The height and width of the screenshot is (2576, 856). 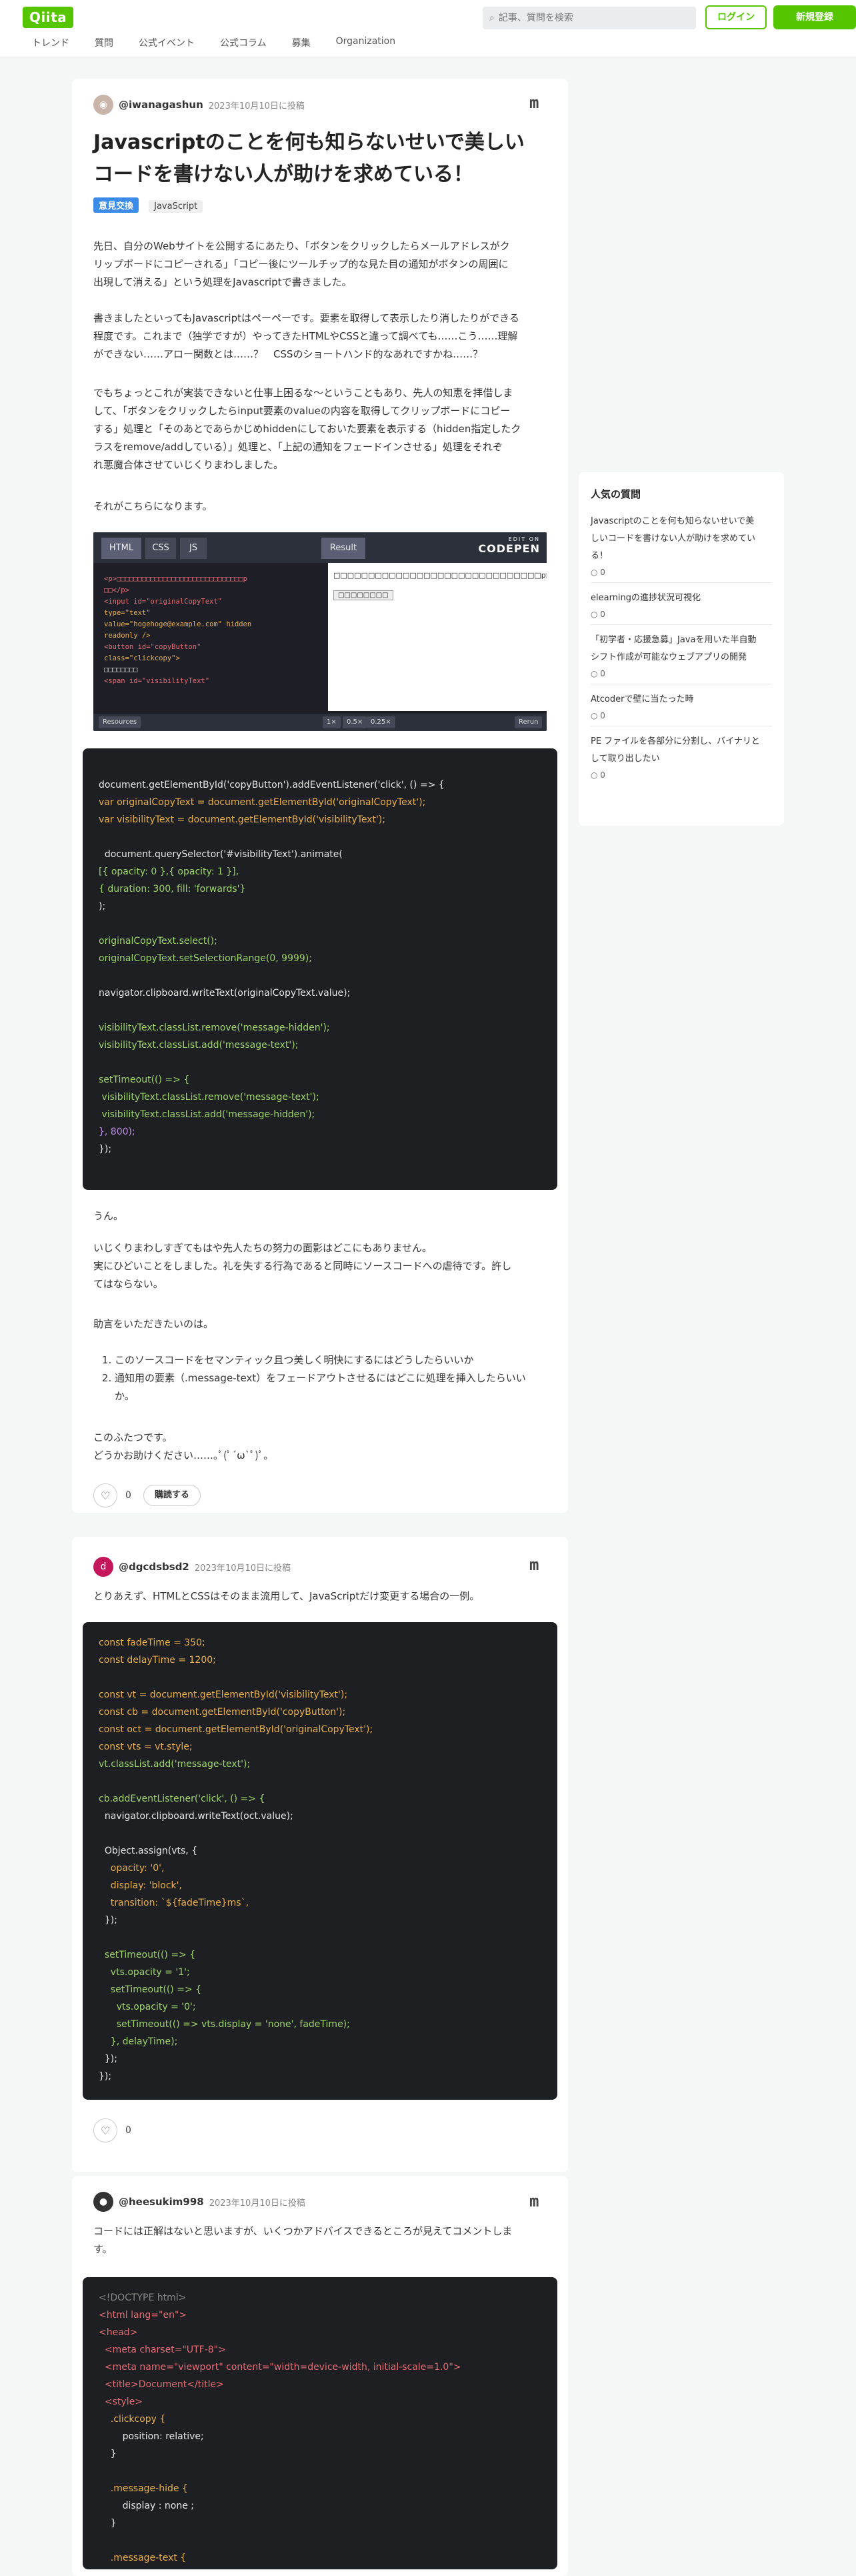 I want to click on code-line: position: relative;, so click(x=151, y=2436).